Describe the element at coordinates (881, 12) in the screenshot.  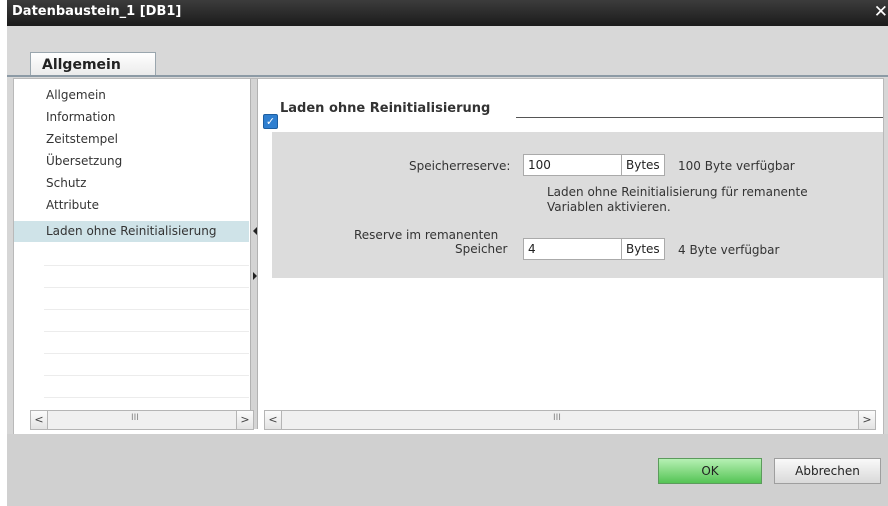
I see `close-icon: ✕` at that location.